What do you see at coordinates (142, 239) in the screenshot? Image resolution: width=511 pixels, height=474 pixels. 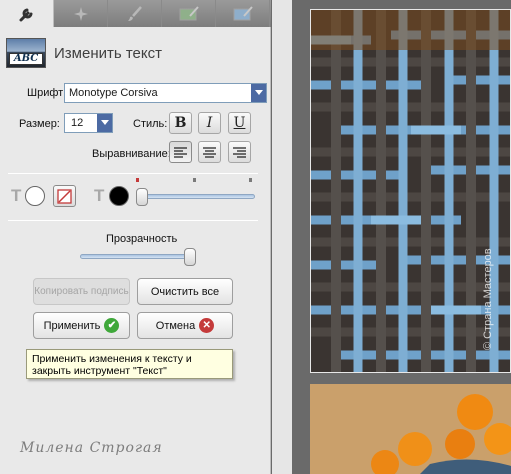 I see `opacity-label: Прозрачность` at bounding box center [142, 239].